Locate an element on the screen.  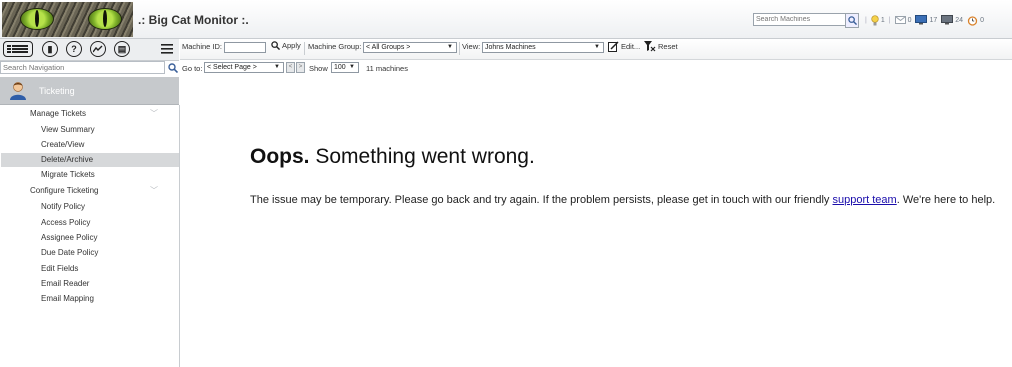
nav-item-delete-archive: Delete/Archive is located at coordinates (90, 160).